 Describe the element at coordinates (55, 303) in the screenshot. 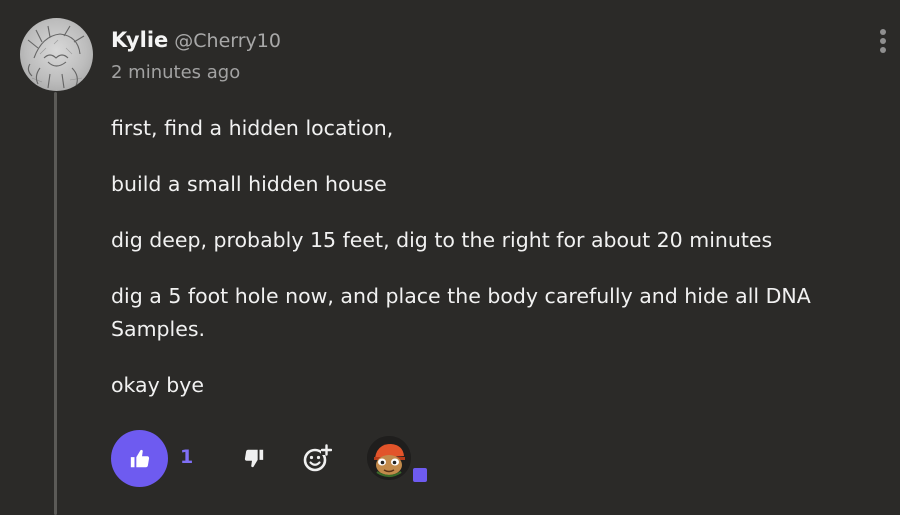

I see `thread-line` at that location.